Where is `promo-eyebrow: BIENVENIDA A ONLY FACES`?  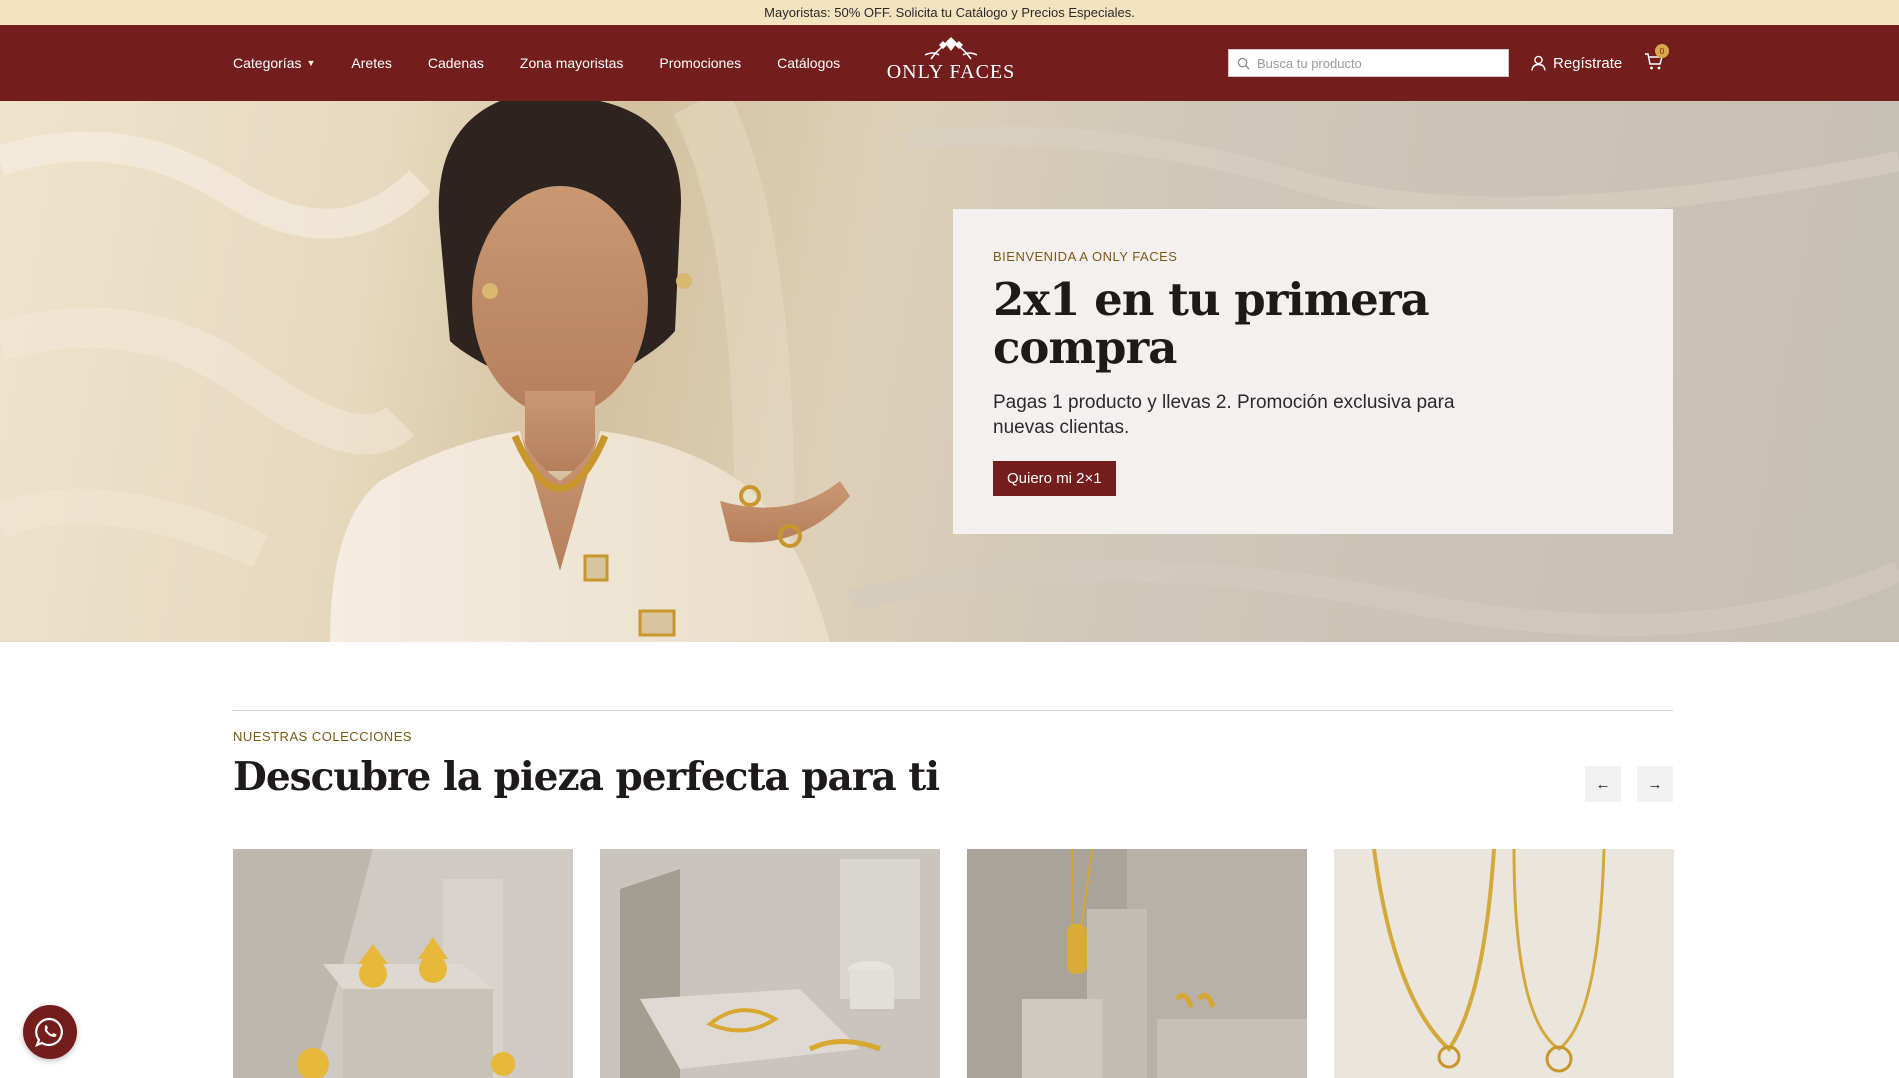 promo-eyebrow: BIENVENIDA A ONLY FACES is located at coordinates (1085, 256).